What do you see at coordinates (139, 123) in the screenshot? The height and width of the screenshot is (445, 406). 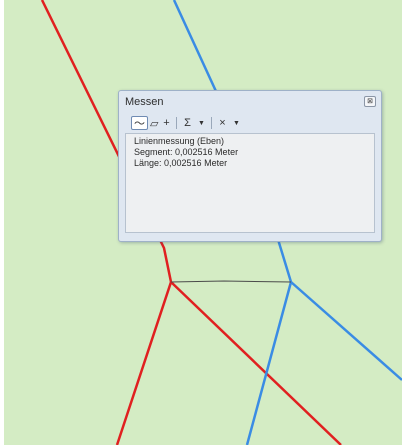 I see `line-measure-icon: 〜` at bounding box center [139, 123].